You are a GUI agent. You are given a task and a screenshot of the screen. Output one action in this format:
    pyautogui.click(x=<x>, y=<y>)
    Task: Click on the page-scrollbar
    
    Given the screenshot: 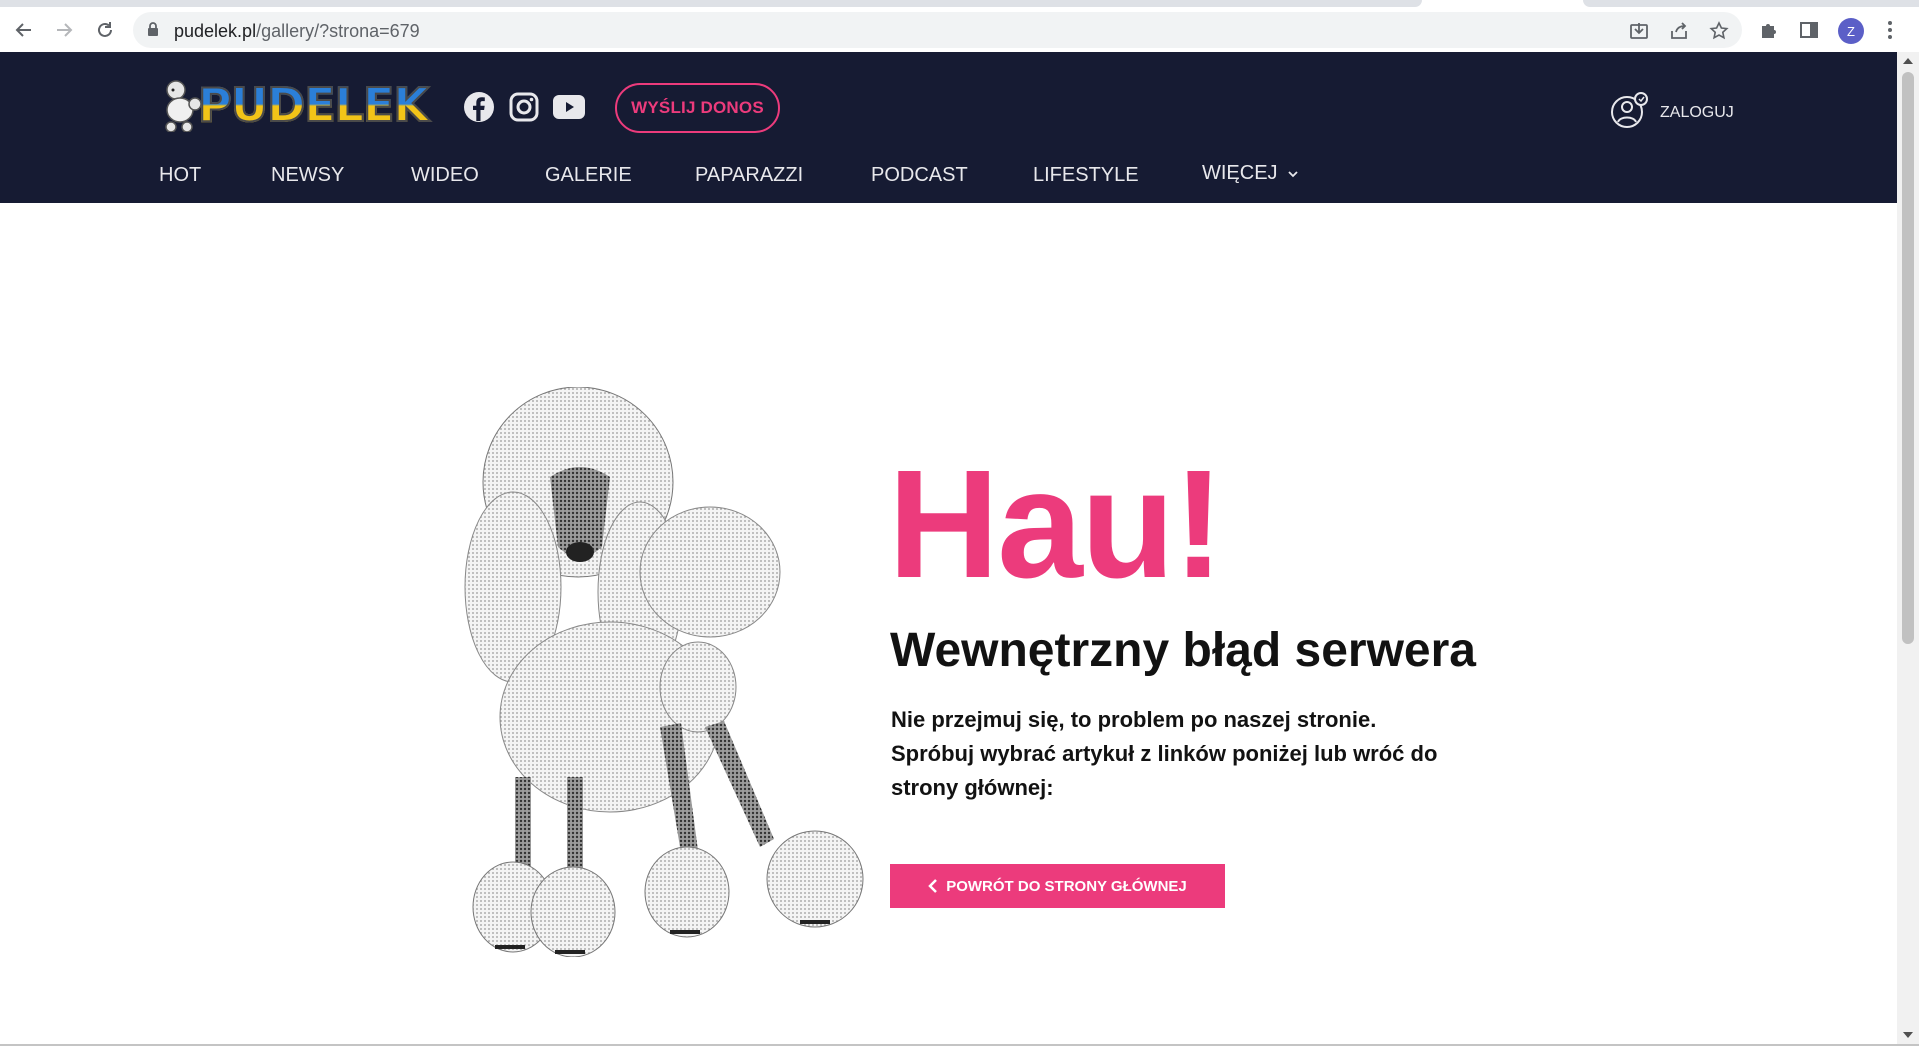 What is the action you would take?
    pyautogui.click(x=1908, y=548)
    